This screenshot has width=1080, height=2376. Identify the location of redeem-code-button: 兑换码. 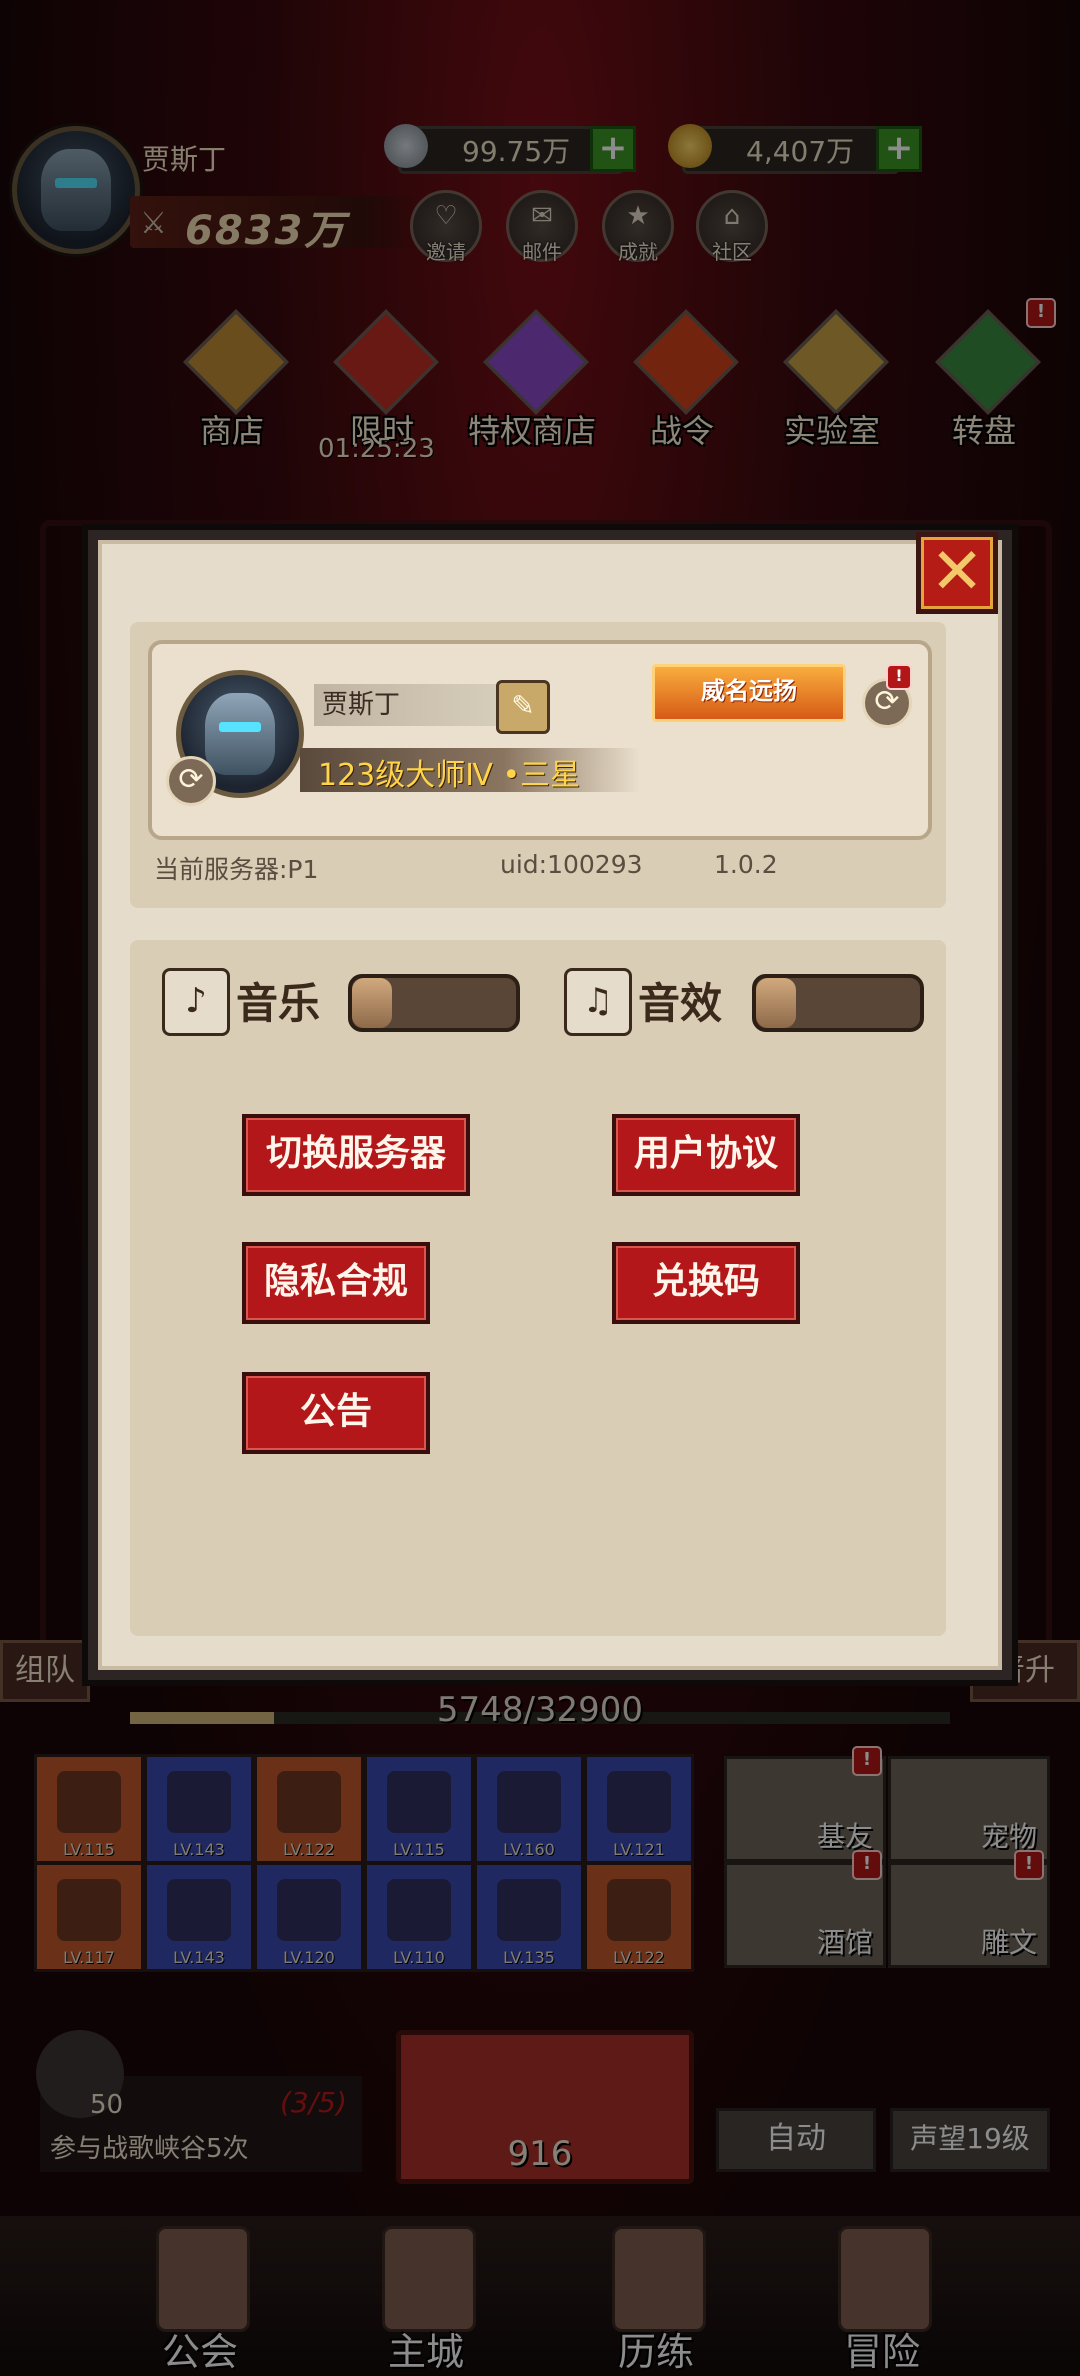
(706, 1283).